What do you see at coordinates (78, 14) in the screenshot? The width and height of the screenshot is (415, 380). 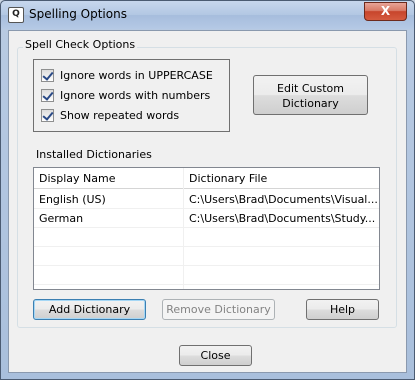 I see `window-title: Spelling Options` at bounding box center [78, 14].